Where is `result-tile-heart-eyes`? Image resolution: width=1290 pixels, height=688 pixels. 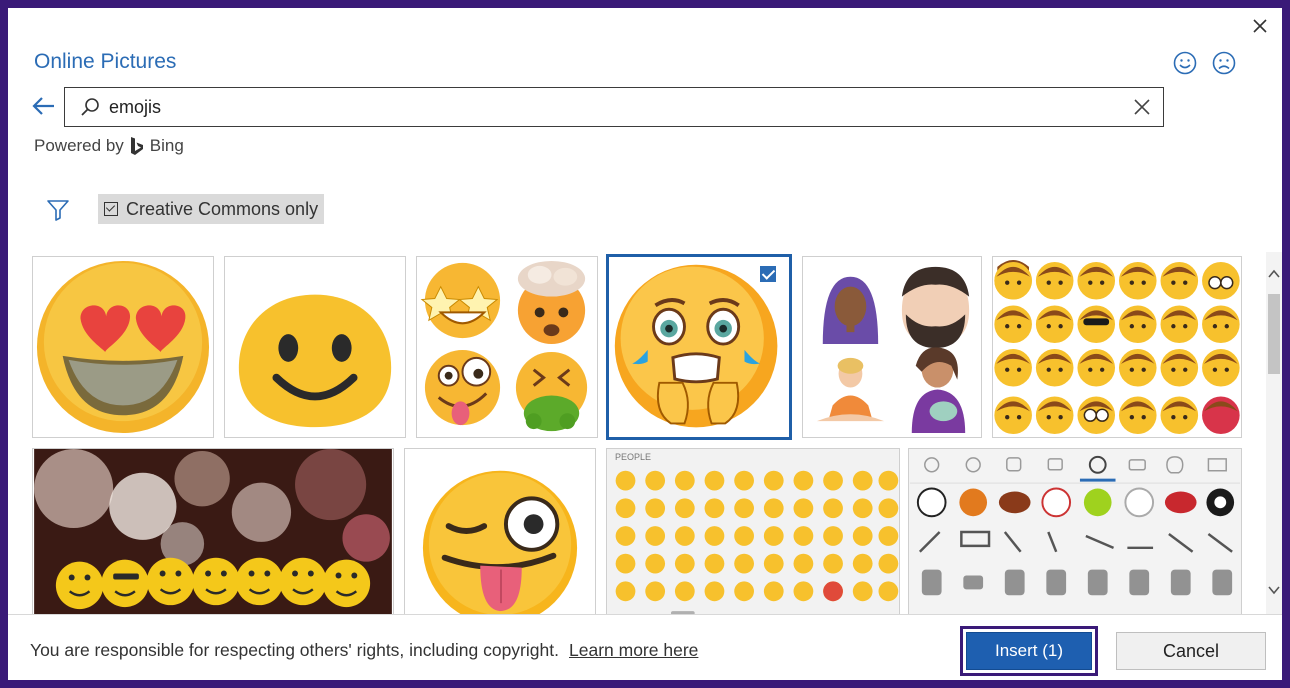
result-tile-heart-eyes is located at coordinates (123, 347).